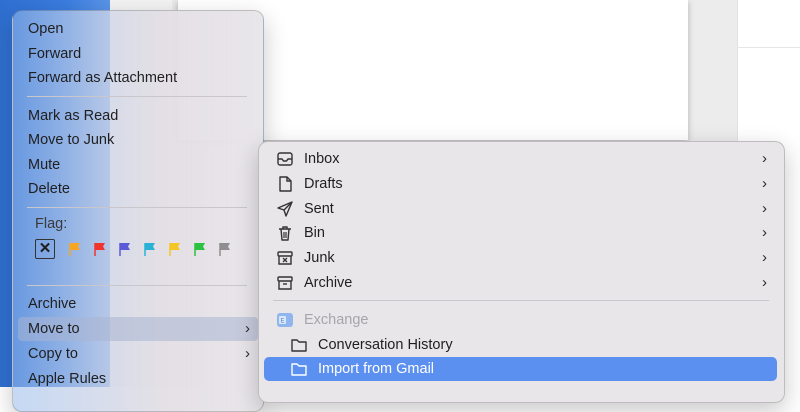  Describe the element at coordinates (336, 320) in the screenshot. I see `account-label: Exchange` at that location.